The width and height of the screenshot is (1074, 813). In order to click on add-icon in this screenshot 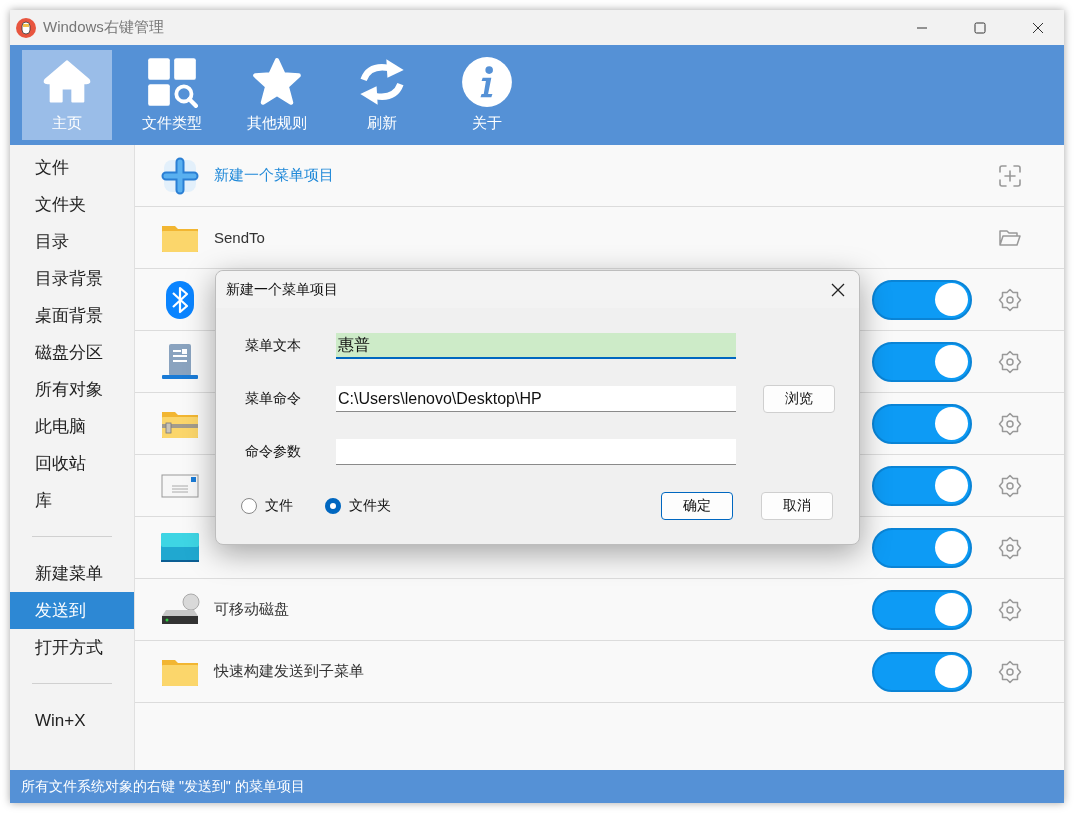, I will do `click(1010, 175)`.